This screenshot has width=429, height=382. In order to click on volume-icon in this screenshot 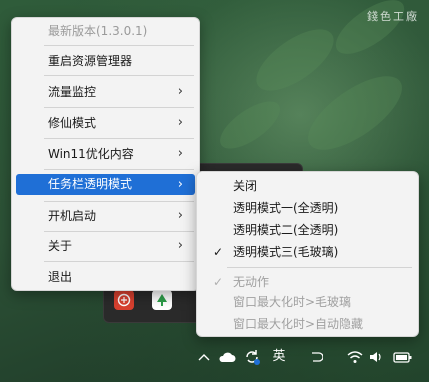, I will do `click(376, 357)`.